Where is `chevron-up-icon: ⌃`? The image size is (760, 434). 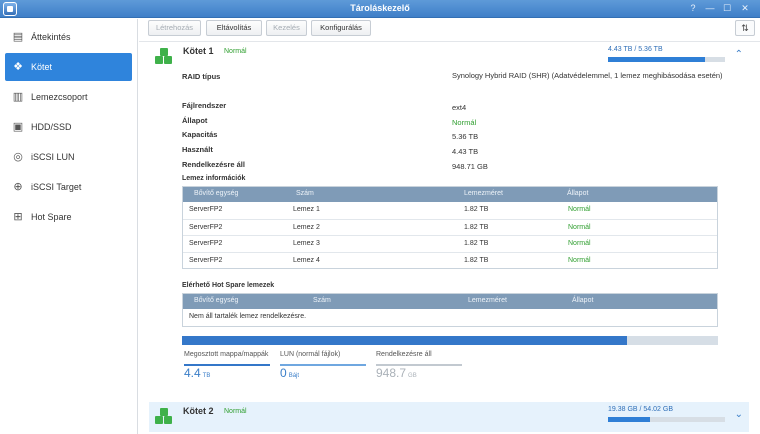
chevron-up-icon: ⌃ is located at coordinates (739, 54).